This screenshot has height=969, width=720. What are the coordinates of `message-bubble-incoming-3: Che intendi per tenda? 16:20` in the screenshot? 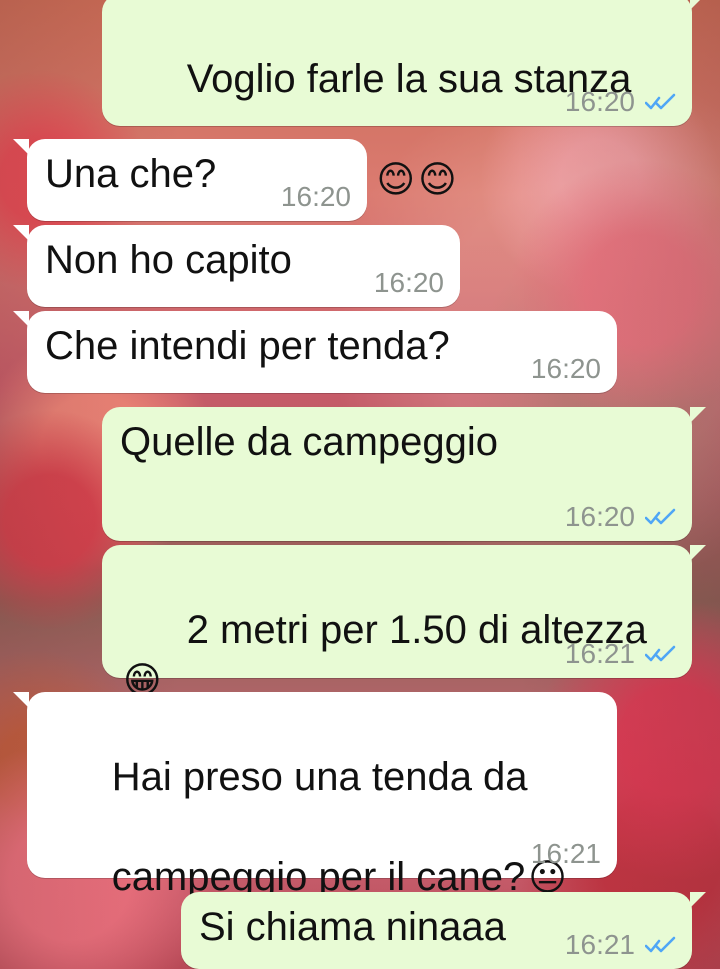 It's located at (315, 352).